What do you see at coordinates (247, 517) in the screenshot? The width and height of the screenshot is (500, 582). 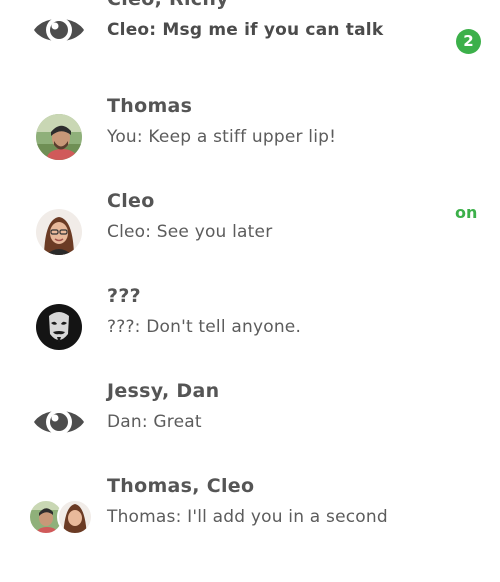 I see `conversation-preview: Thomas: I'll add you in a second` at bounding box center [247, 517].